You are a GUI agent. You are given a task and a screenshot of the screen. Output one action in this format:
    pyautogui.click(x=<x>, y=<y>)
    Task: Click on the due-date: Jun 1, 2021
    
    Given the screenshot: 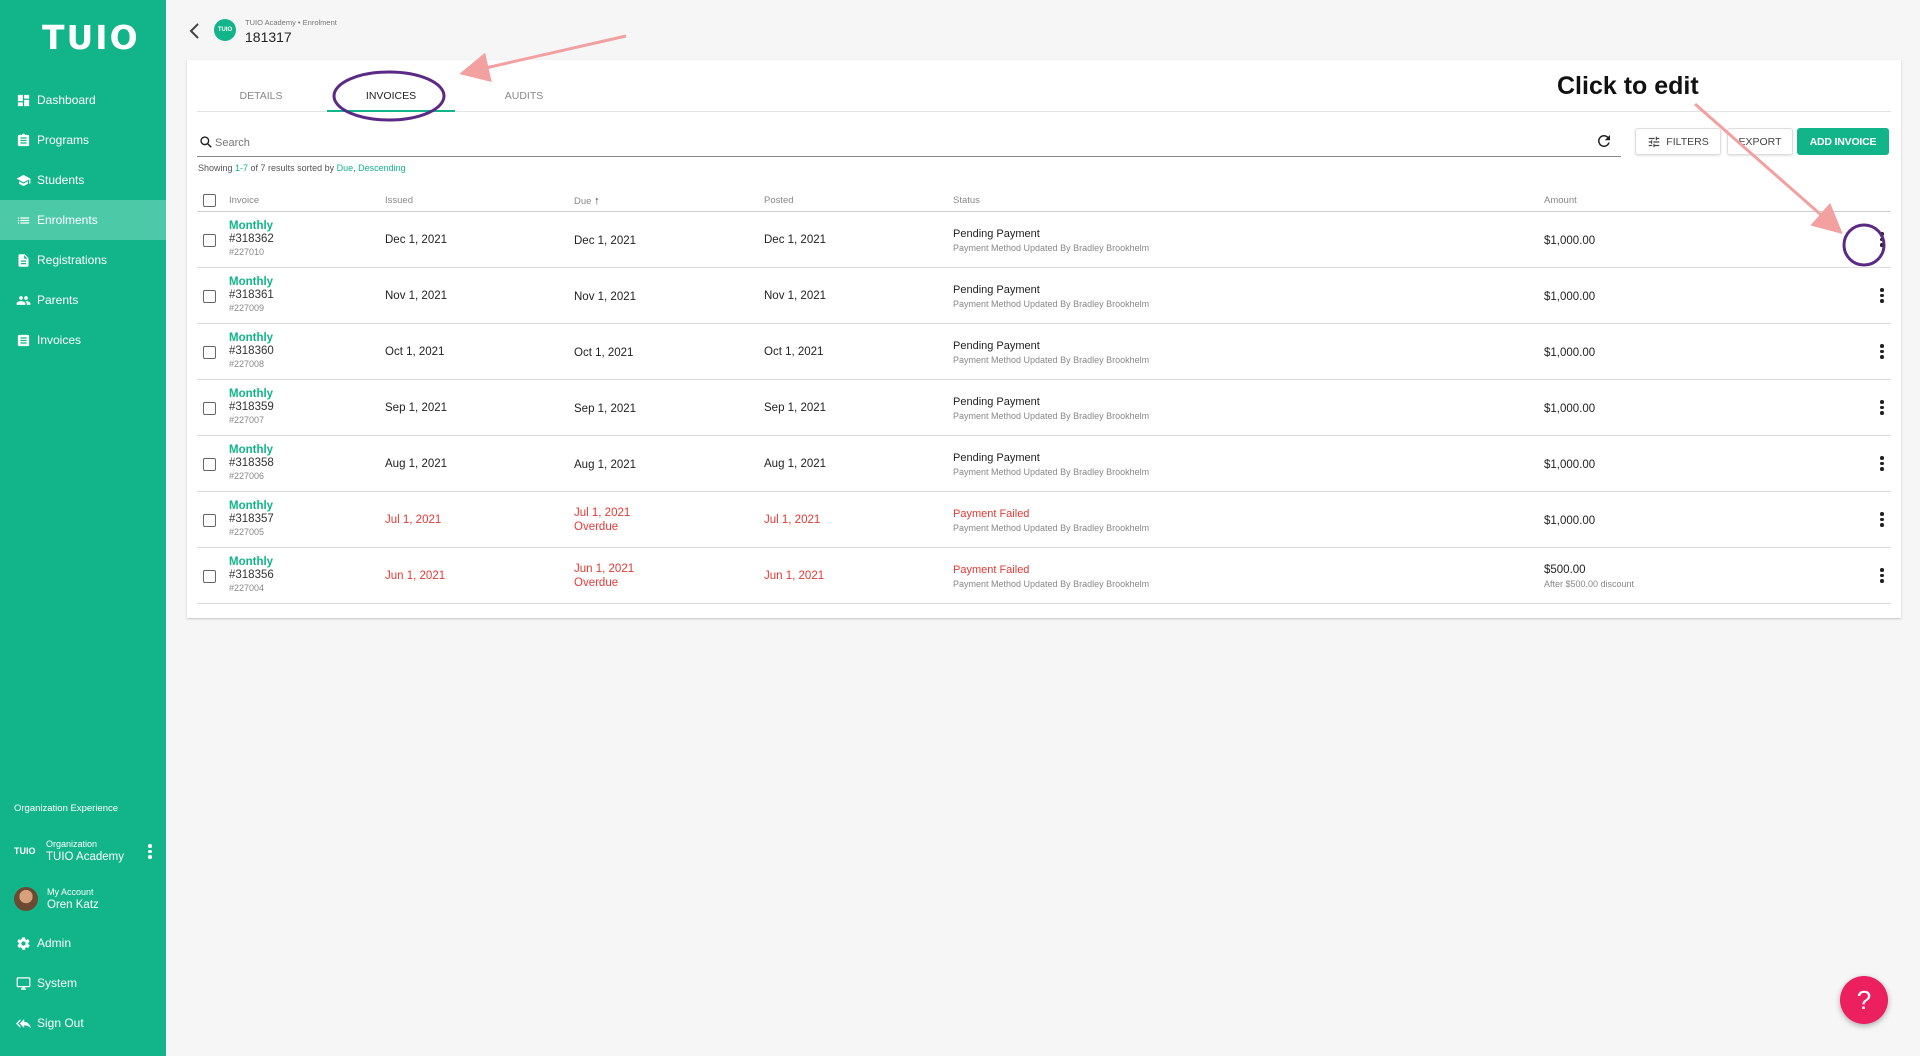 What is the action you would take?
    pyautogui.click(x=604, y=569)
    